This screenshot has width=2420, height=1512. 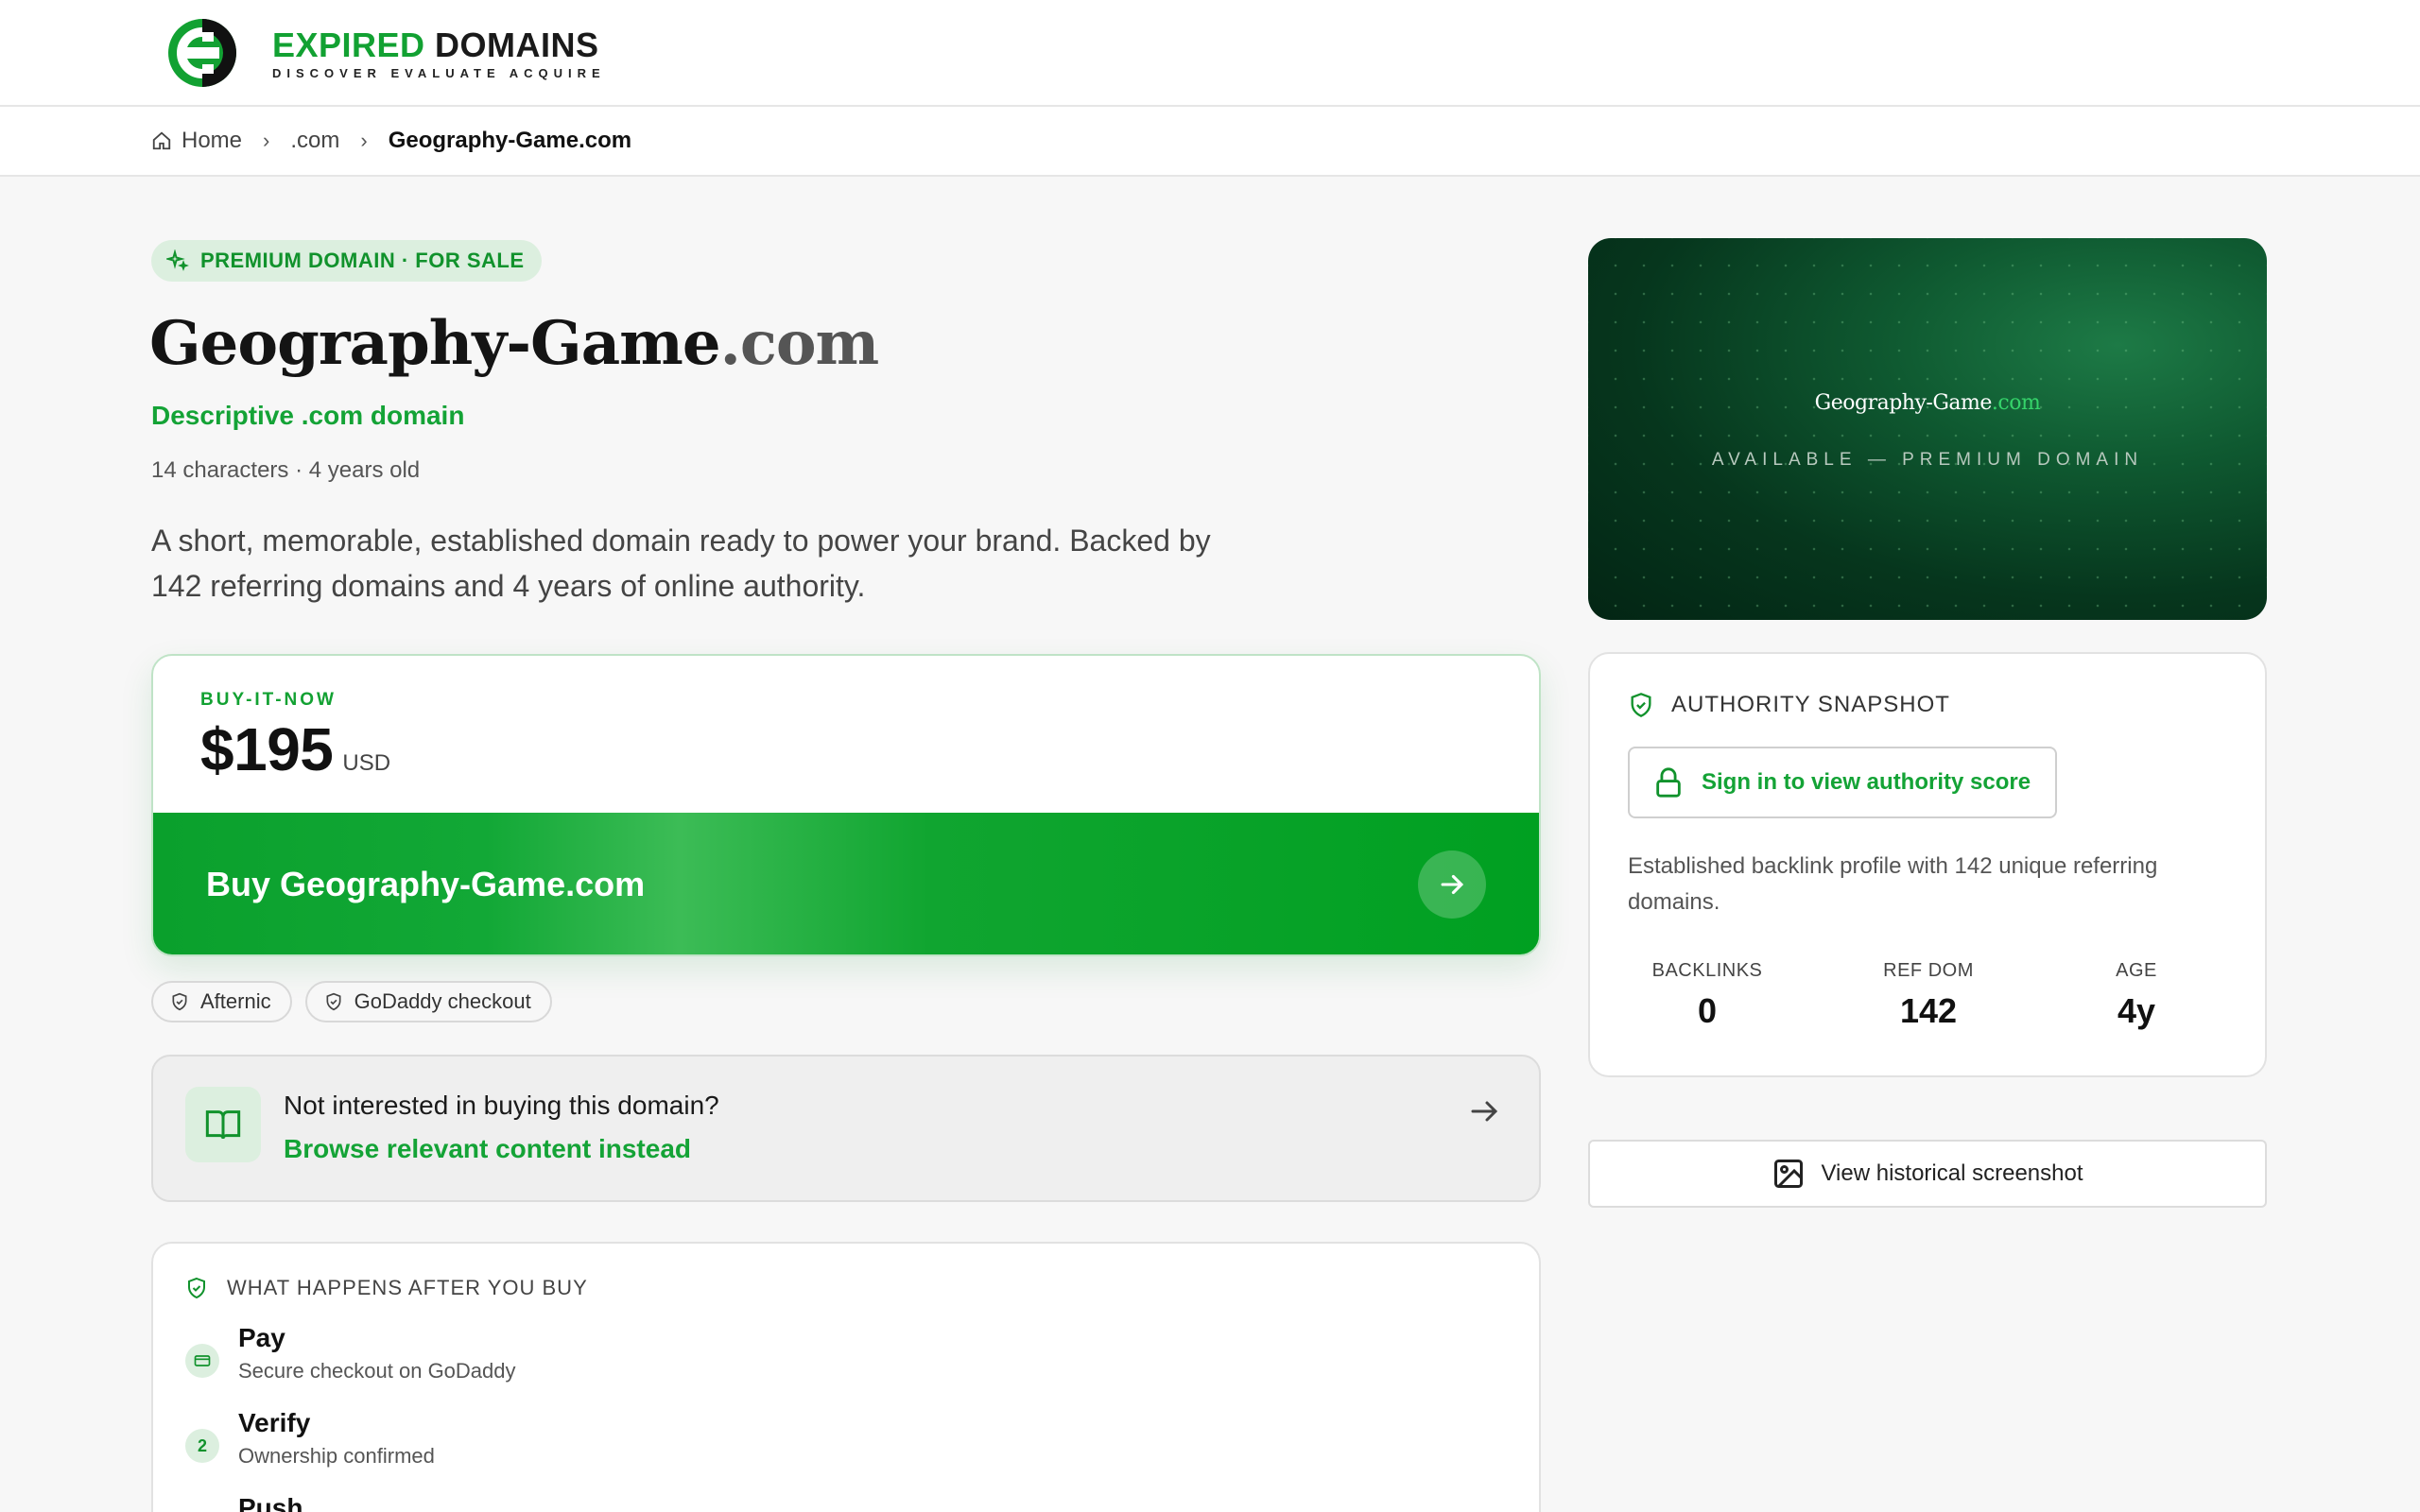 I want to click on premium-badge: PREMIUM DOMAIN · FOR SALE, so click(x=346, y=261).